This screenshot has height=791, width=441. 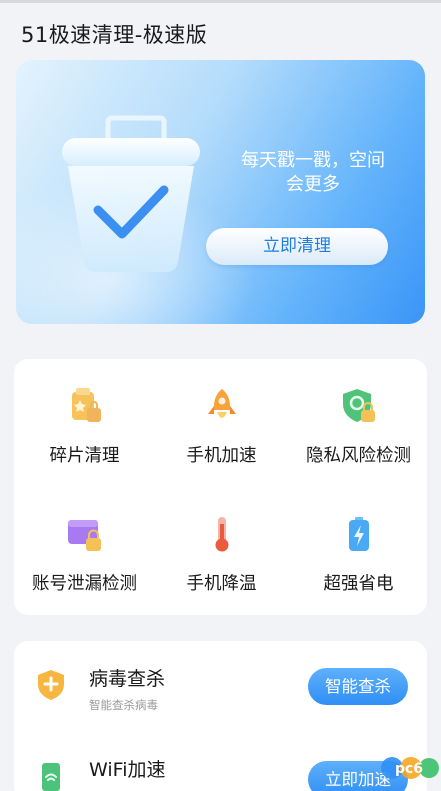 What do you see at coordinates (358, 426) in the screenshot?
I see `tool-privacy-check: 隐私风险检测` at bounding box center [358, 426].